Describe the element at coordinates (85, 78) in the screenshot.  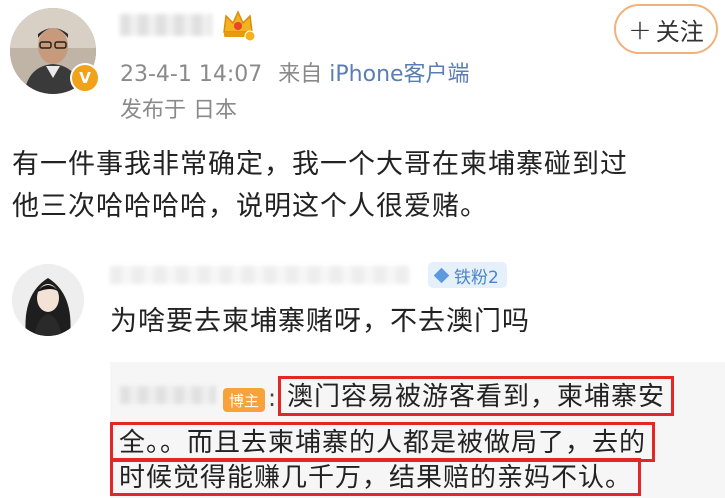
I see `verified-icon: V` at that location.